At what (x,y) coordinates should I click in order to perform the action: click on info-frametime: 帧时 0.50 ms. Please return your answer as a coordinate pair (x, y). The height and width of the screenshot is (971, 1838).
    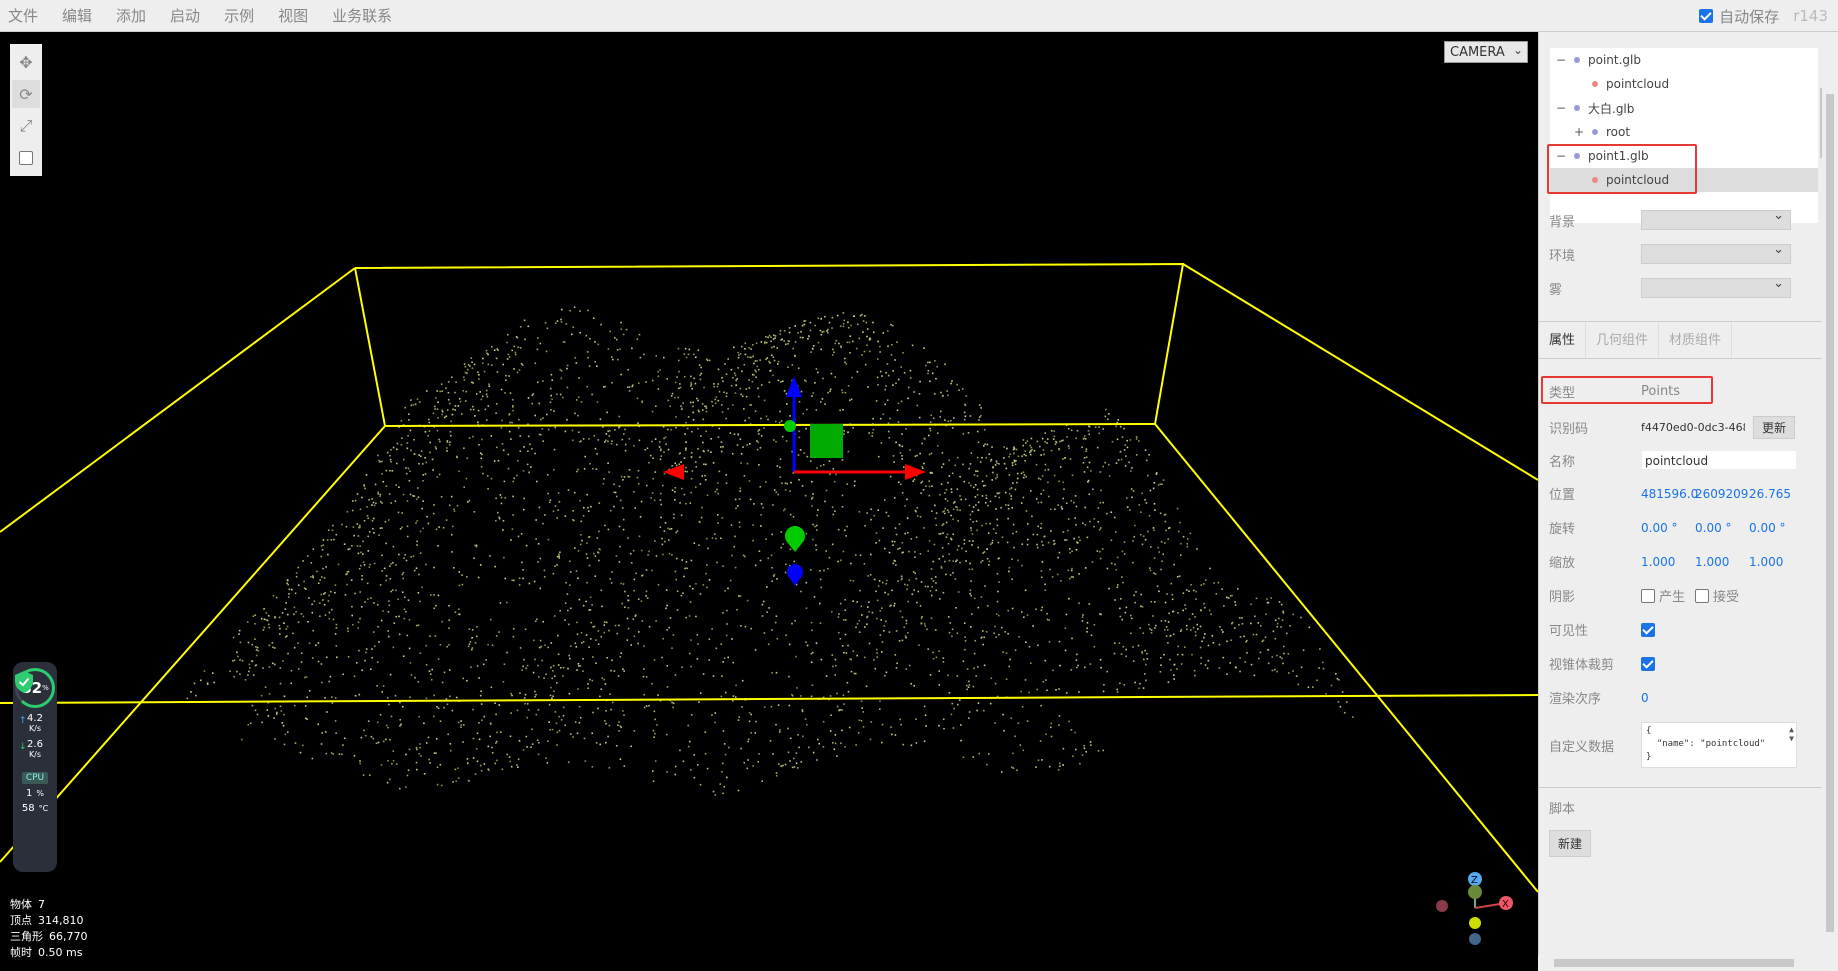
    Looking at the image, I should click on (46, 952).